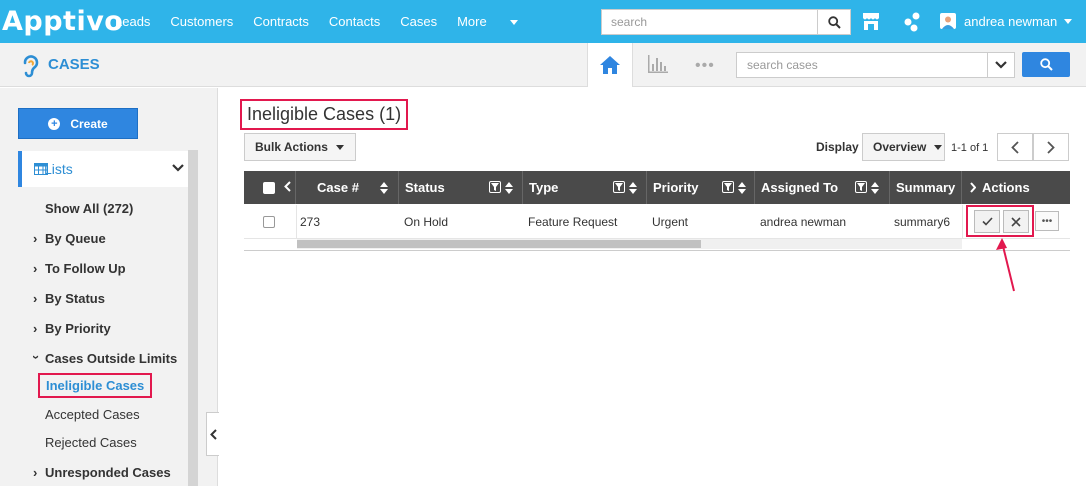 The width and height of the screenshot is (1086, 486). Describe the element at coordinates (573, 222) in the screenshot. I see `cell-type: Feature Request` at that location.